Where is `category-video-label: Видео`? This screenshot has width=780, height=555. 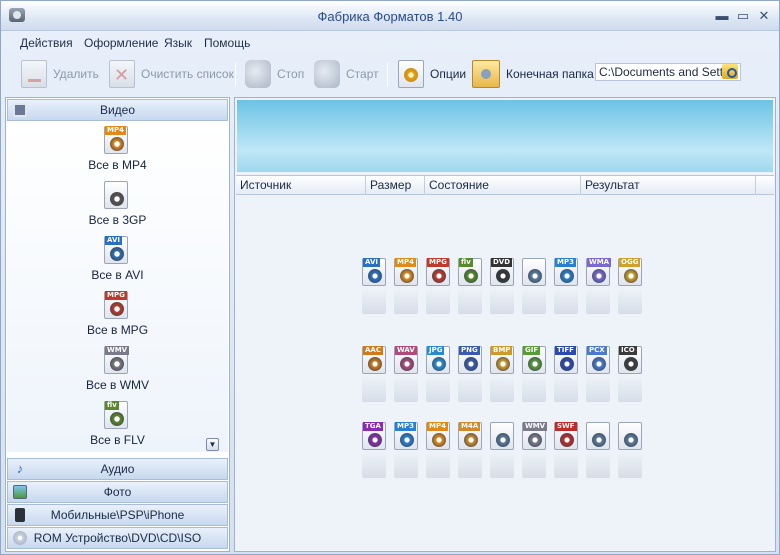
category-video-label: Видео is located at coordinates (117, 110).